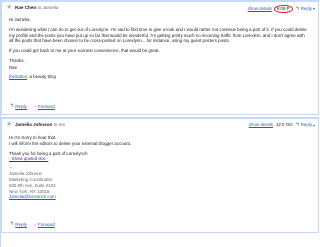  I want to click on signature-link: theitattoo, so click(18, 76).